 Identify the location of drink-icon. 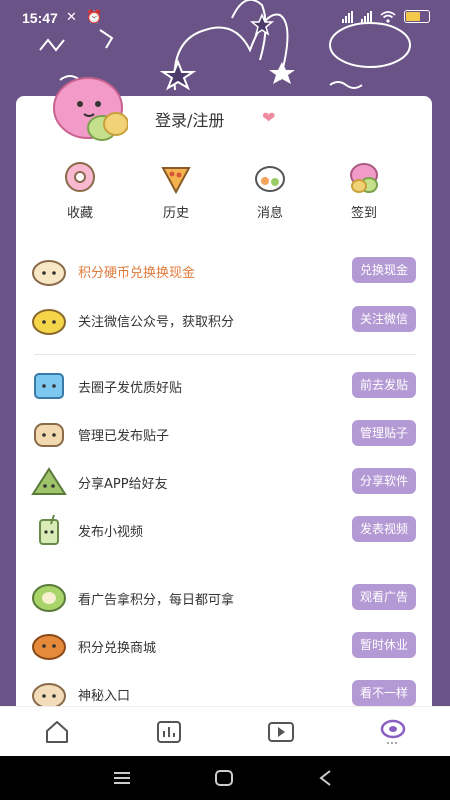
(49, 529).